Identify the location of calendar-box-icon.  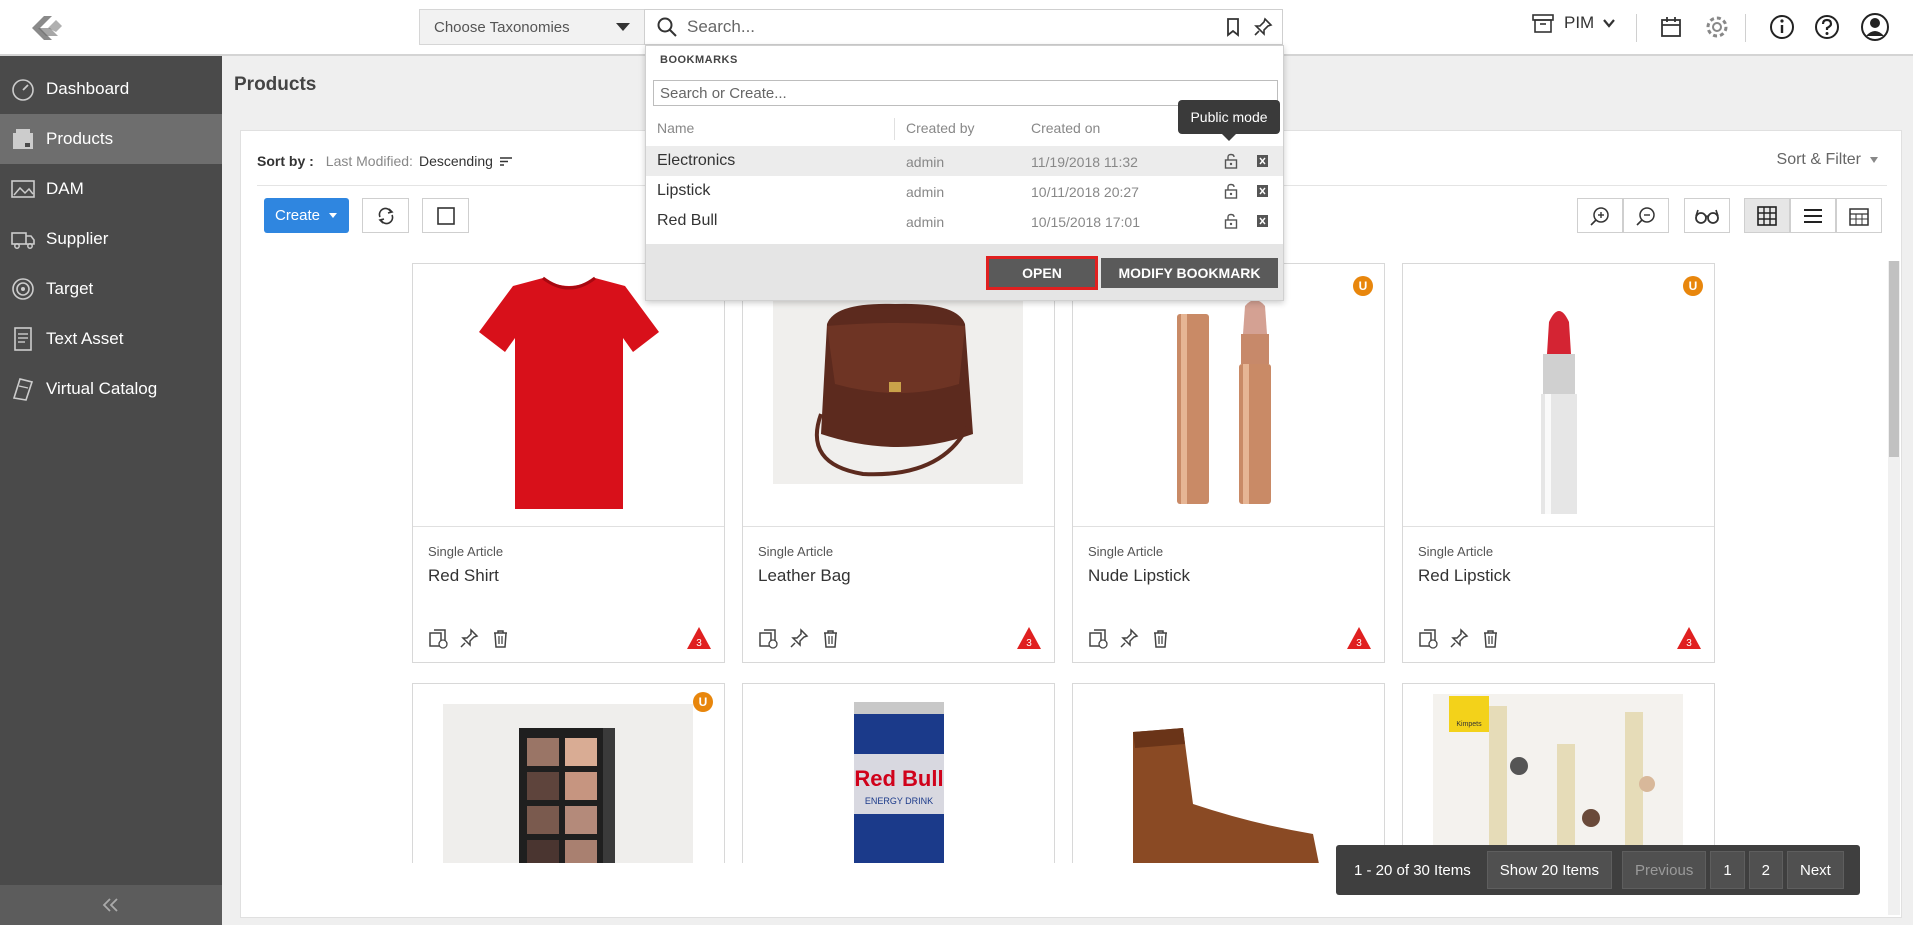
(1671, 27).